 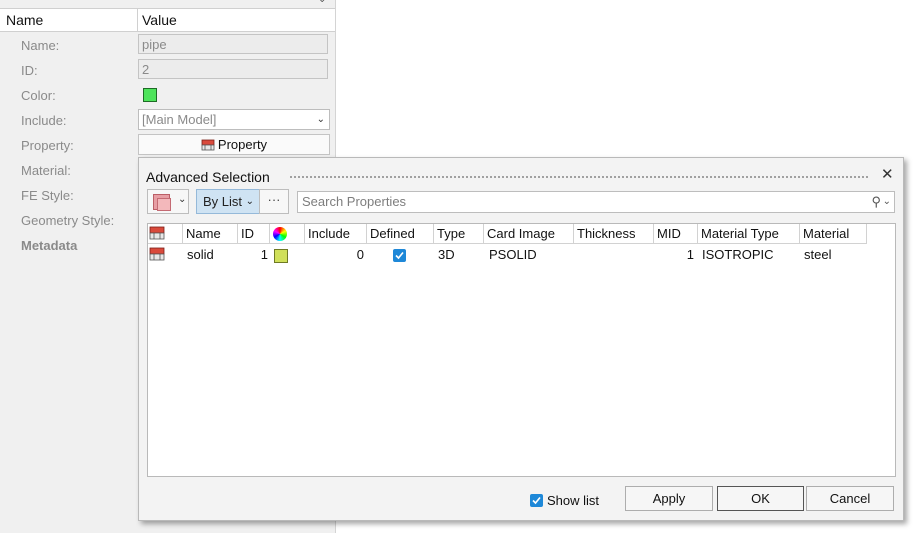 What do you see at coordinates (818, 254) in the screenshot?
I see `cell-material: steel` at bounding box center [818, 254].